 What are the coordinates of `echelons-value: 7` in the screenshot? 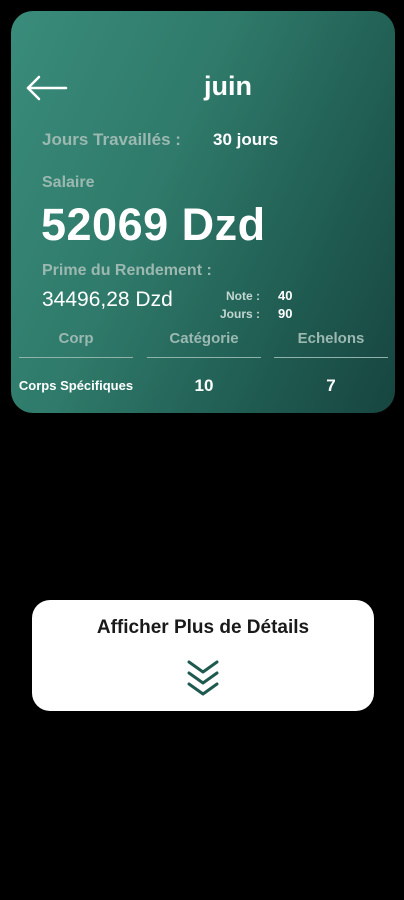 It's located at (331, 385).